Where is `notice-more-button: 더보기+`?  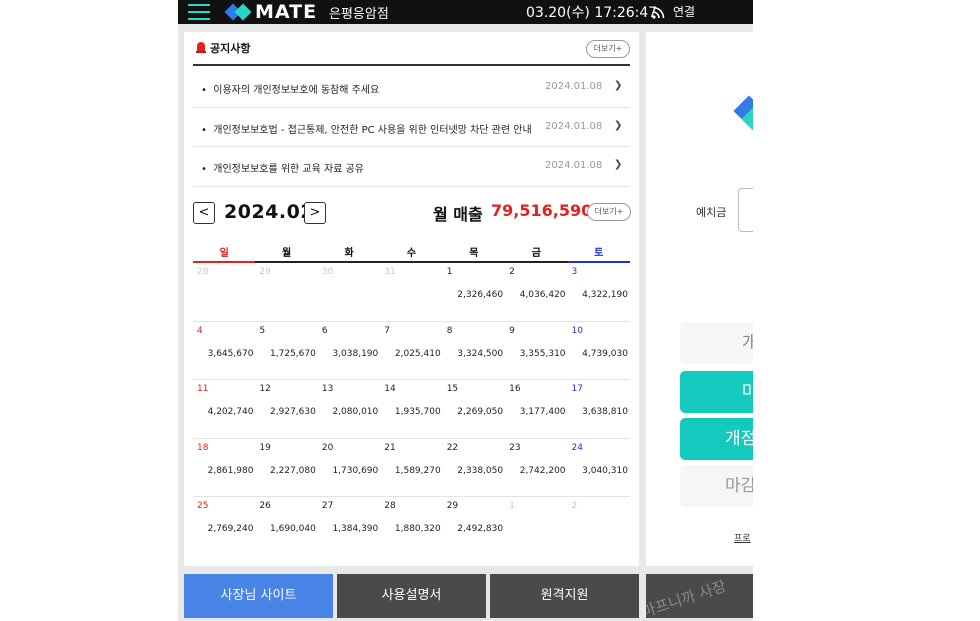
notice-more-button: 더보기+ is located at coordinates (608, 49).